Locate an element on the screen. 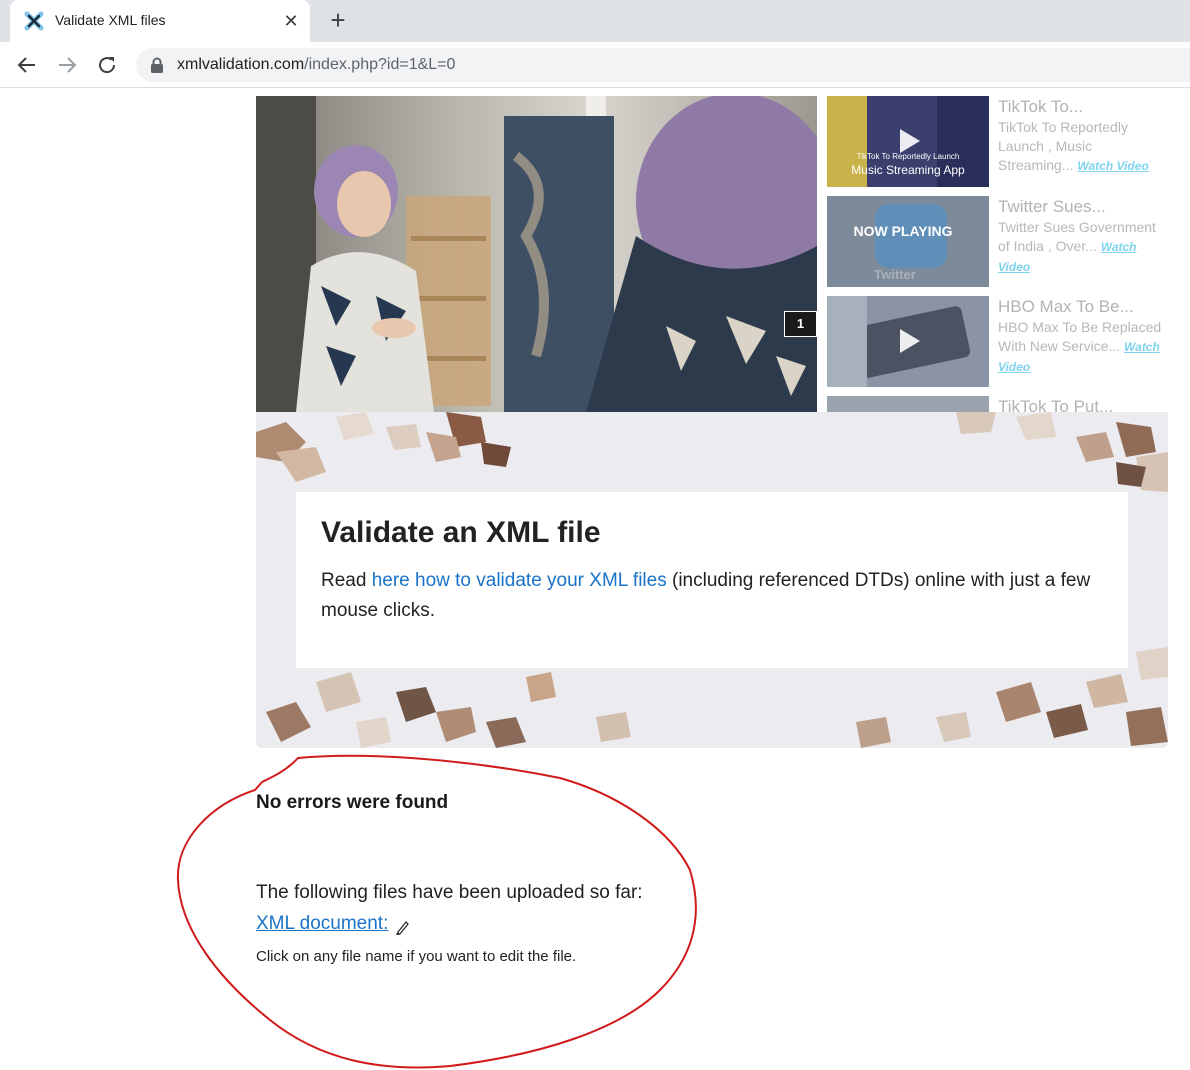  thumbnail-image is located at coordinates (908, 404).